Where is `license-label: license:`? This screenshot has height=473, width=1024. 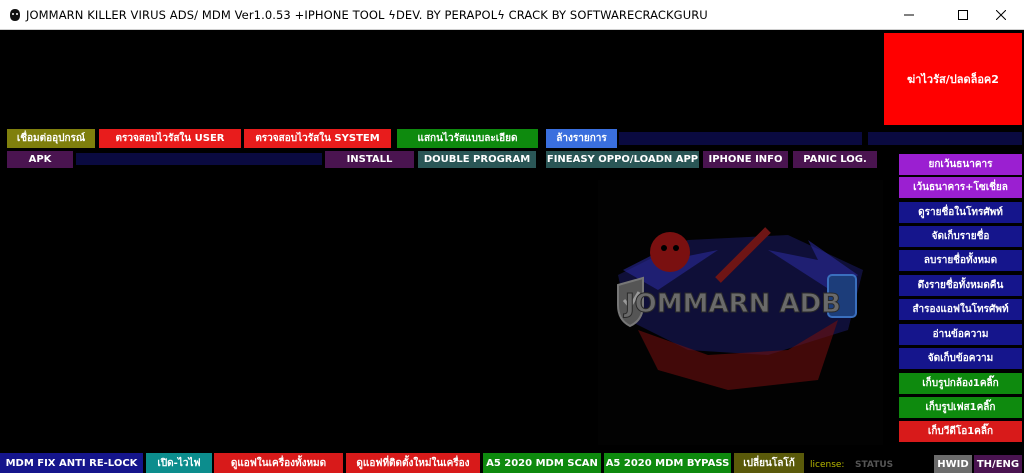 license-label: license: is located at coordinates (827, 465).